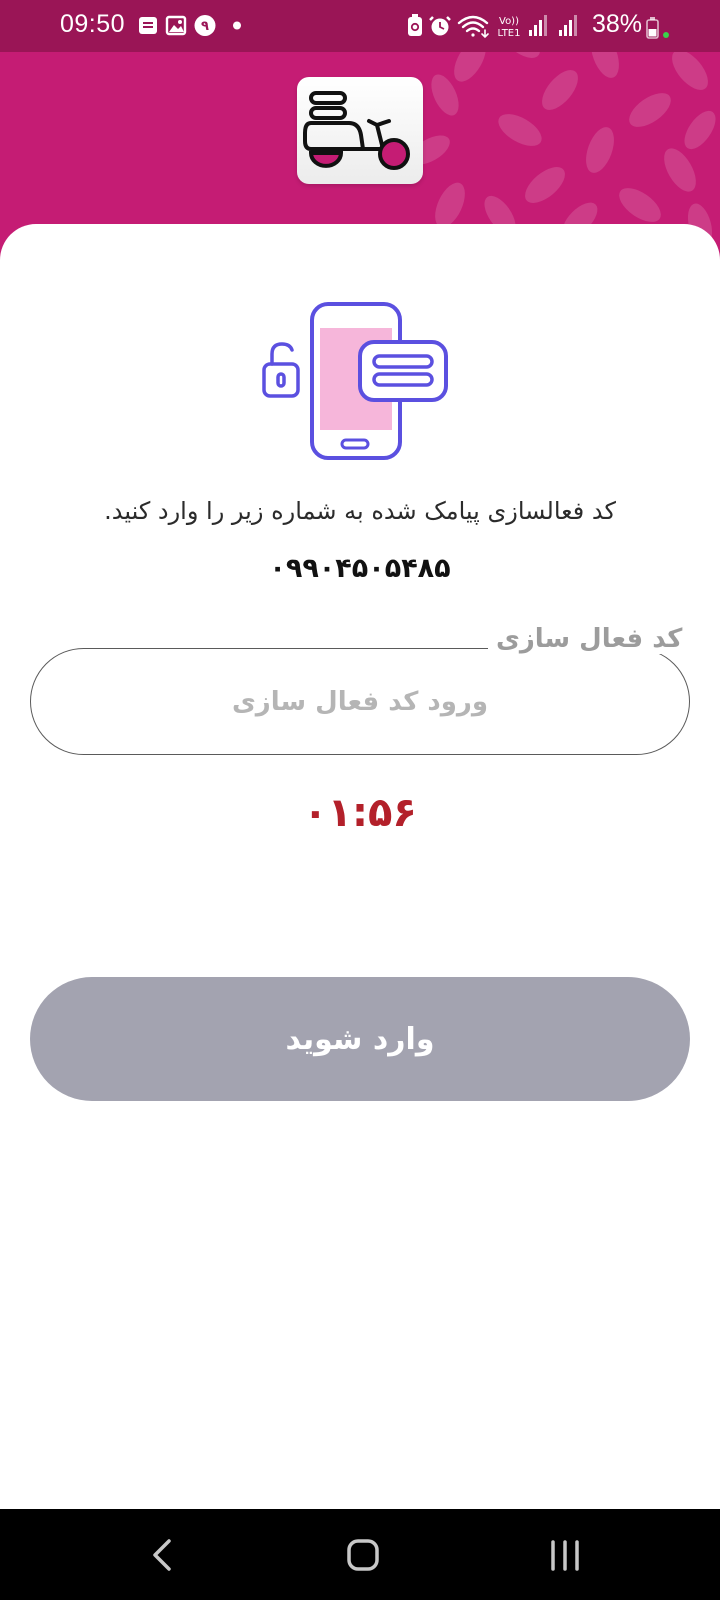 This screenshot has width=720, height=1600. What do you see at coordinates (356, 130) in the screenshot?
I see `delivery-scooter-icon` at bounding box center [356, 130].